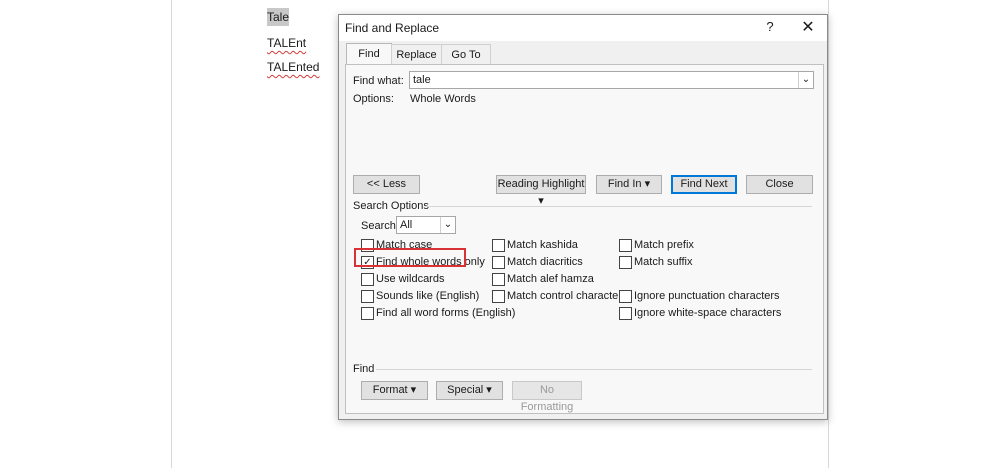 The height and width of the screenshot is (468, 999). Describe the element at coordinates (406, 225) in the screenshot. I see `search-direction-value: All` at that location.